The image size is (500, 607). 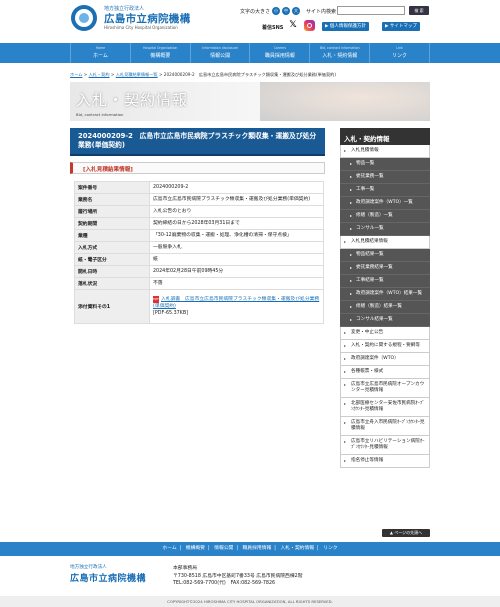 I want to click on gnav-links: Link リンク, so click(x=399, y=53).